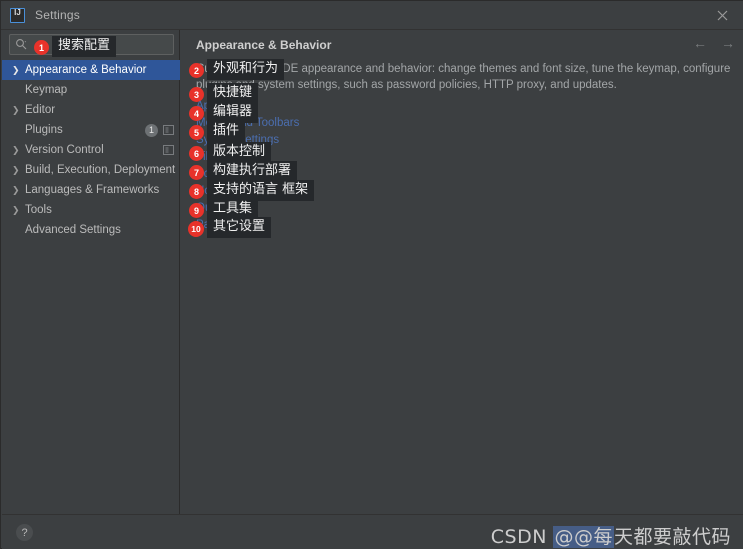  Describe the element at coordinates (17, 15) in the screenshot. I see `intellij-idea-logo-icon` at that location.